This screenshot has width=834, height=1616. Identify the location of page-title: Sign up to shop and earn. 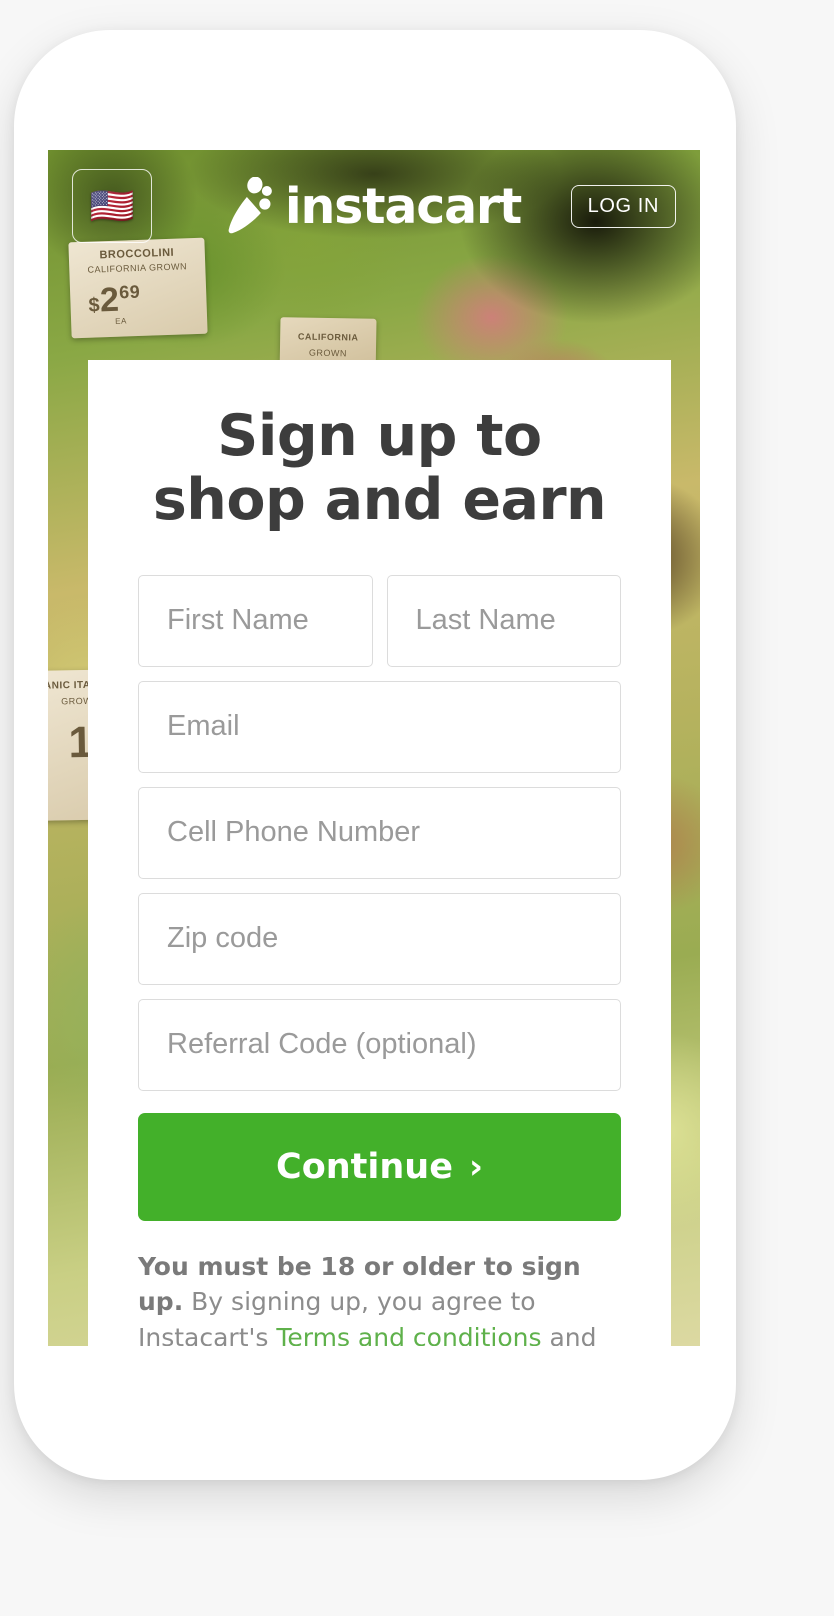
(379, 468).